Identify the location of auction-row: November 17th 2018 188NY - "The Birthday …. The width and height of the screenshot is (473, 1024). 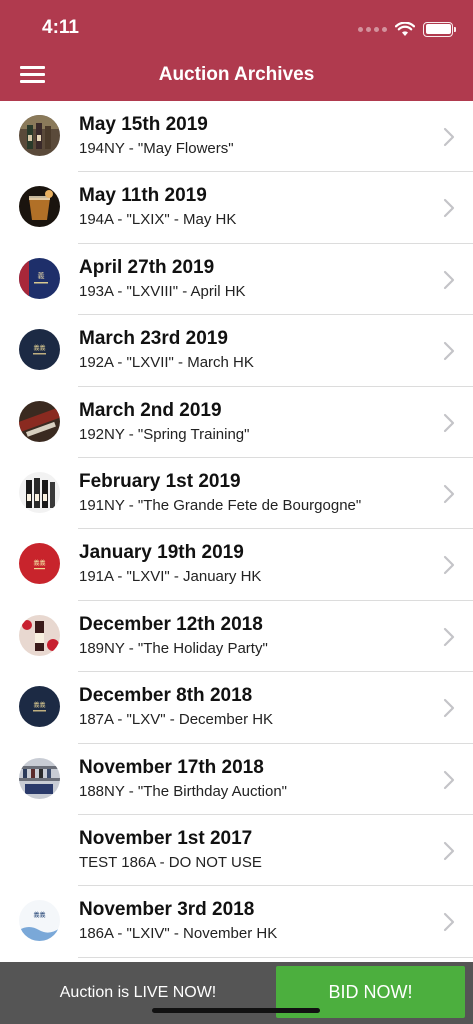
(236, 779).